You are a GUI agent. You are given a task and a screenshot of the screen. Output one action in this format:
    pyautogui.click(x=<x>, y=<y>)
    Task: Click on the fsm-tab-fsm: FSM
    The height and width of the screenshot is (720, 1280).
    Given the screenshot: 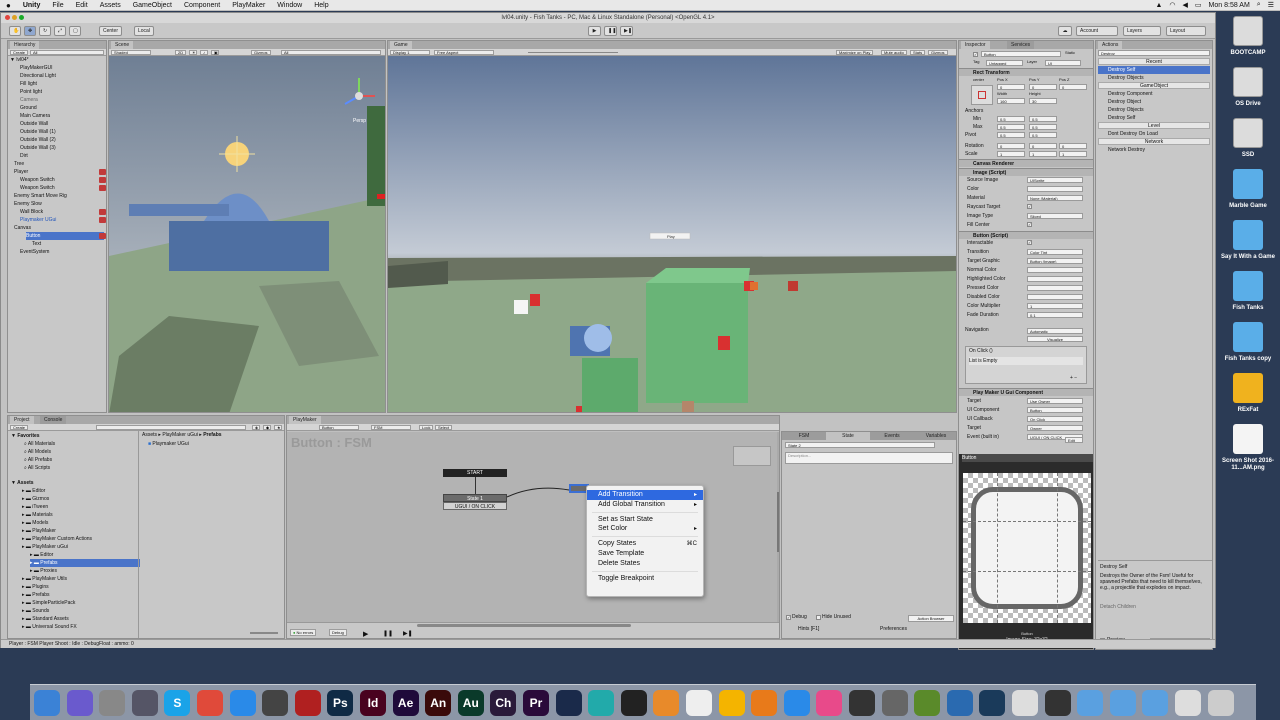 What is the action you would take?
    pyautogui.click(x=804, y=436)
    